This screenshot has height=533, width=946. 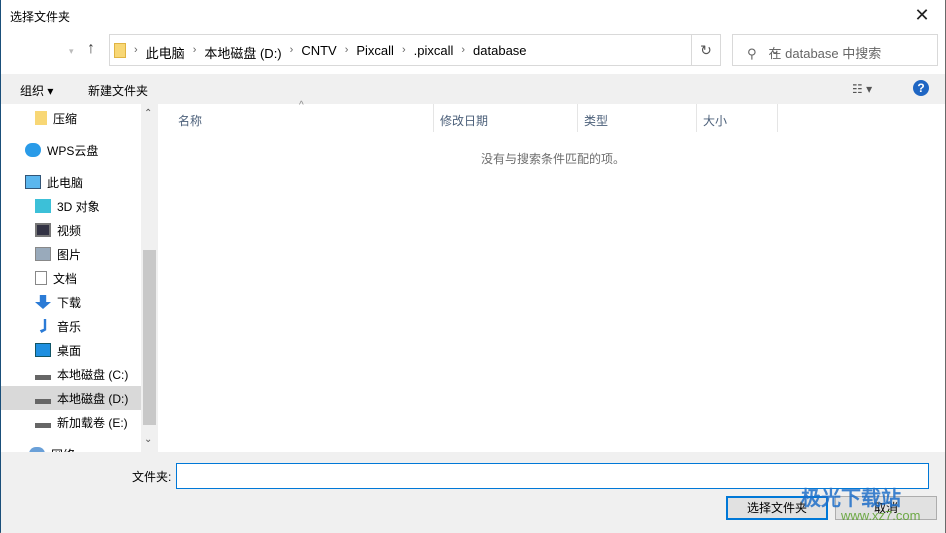 I want to click on organize-button: 组织 ▾, so click(x=36, y=90).